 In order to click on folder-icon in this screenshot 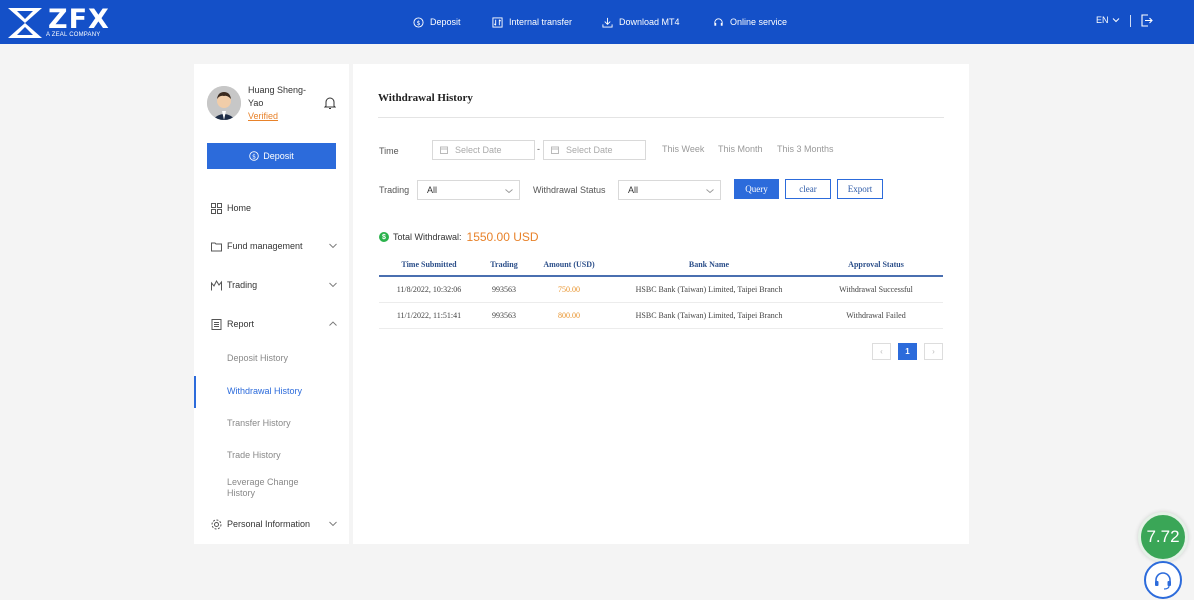, I will do `click(216, 246)`.